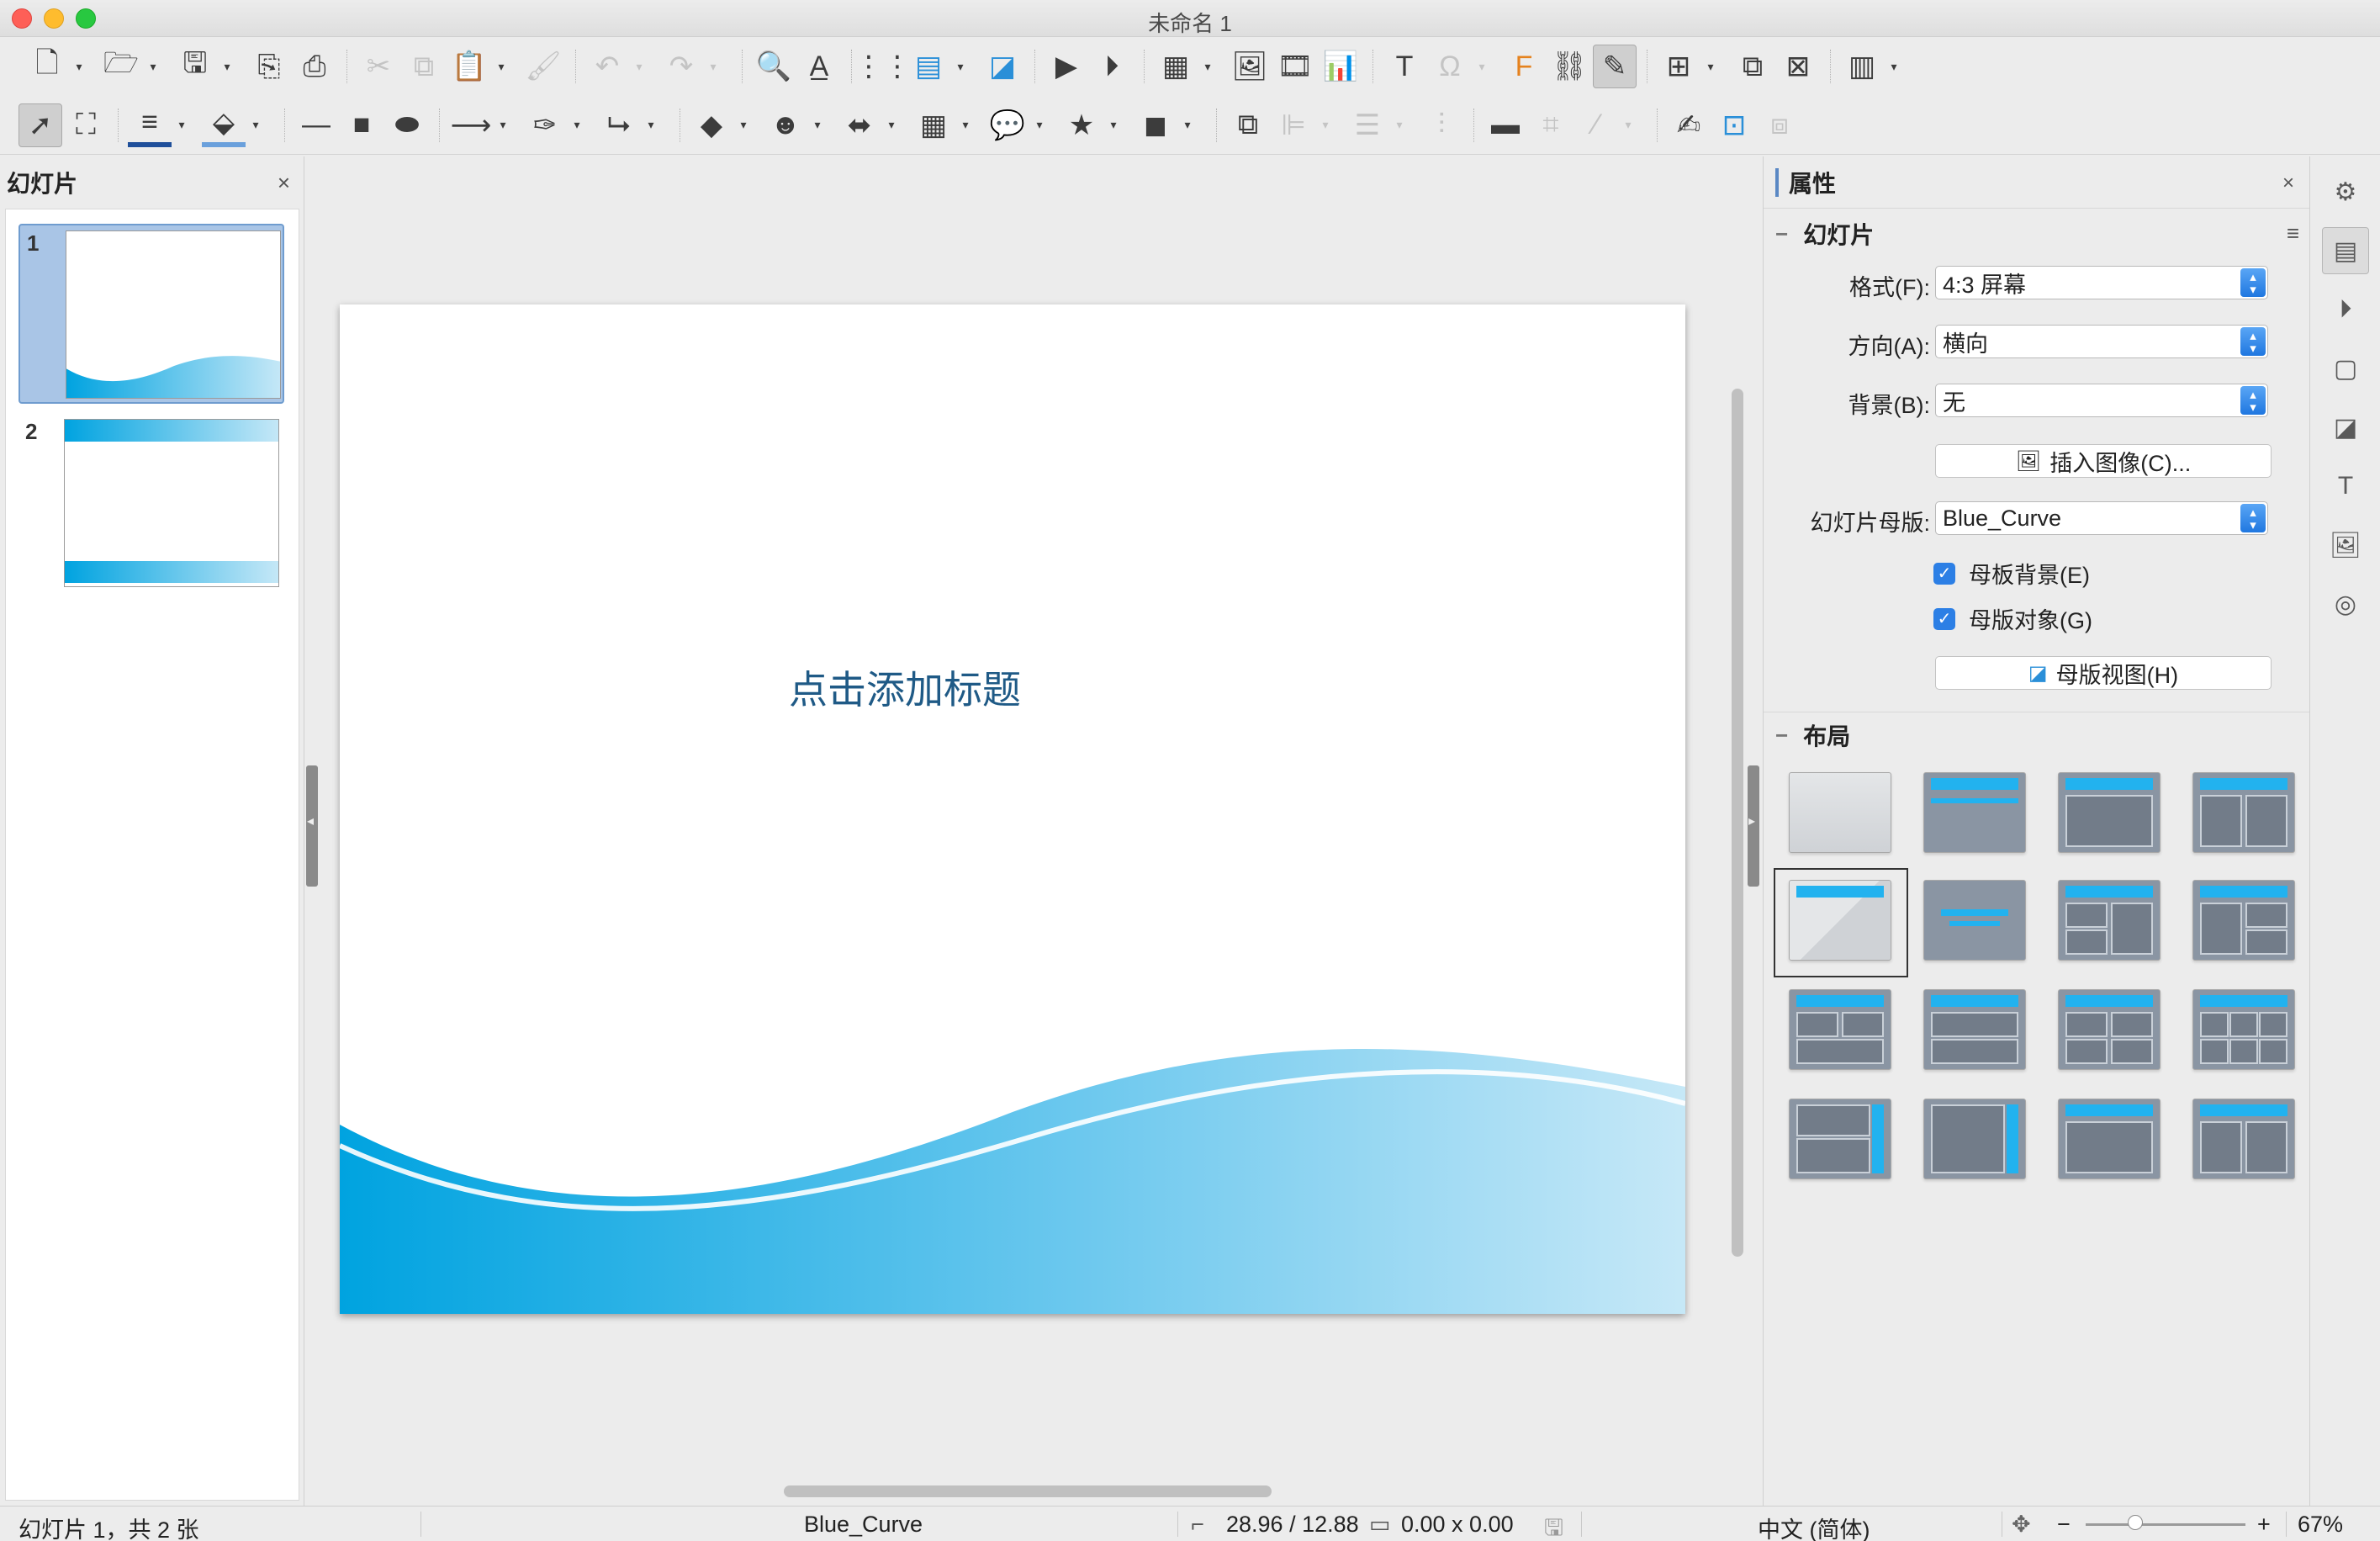  Describe the element at coordinates (2243, 812) in the screenshot. I see `layout-title-2-content` at that location.